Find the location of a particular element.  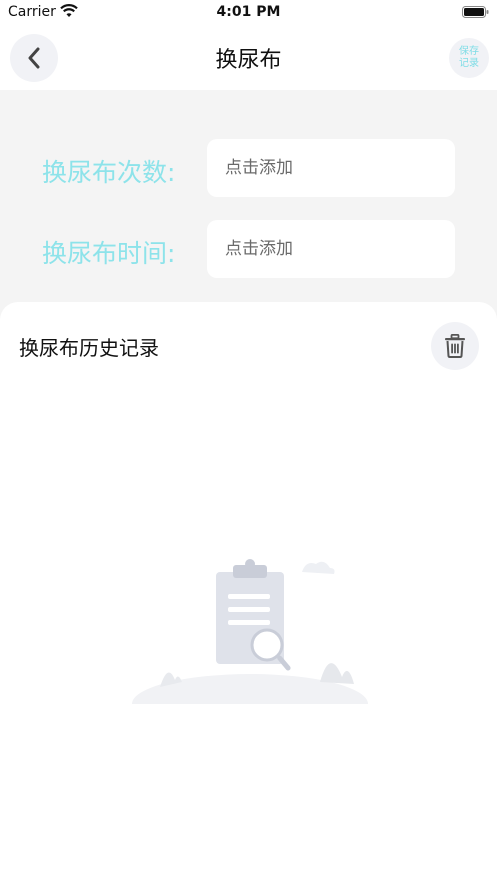

page-title: 换尿布 is located at coordinates (248, 60).